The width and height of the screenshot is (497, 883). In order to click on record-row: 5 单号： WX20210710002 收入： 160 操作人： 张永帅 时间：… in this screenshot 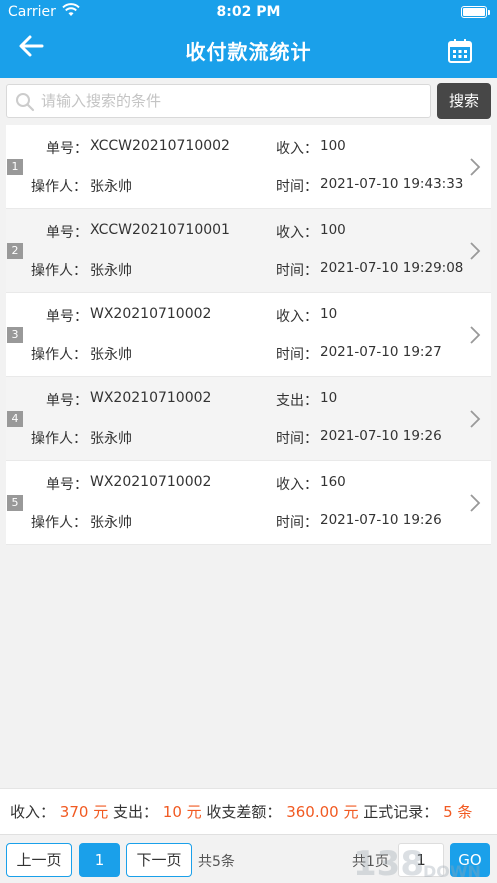, I will do `click(248, 503)`.